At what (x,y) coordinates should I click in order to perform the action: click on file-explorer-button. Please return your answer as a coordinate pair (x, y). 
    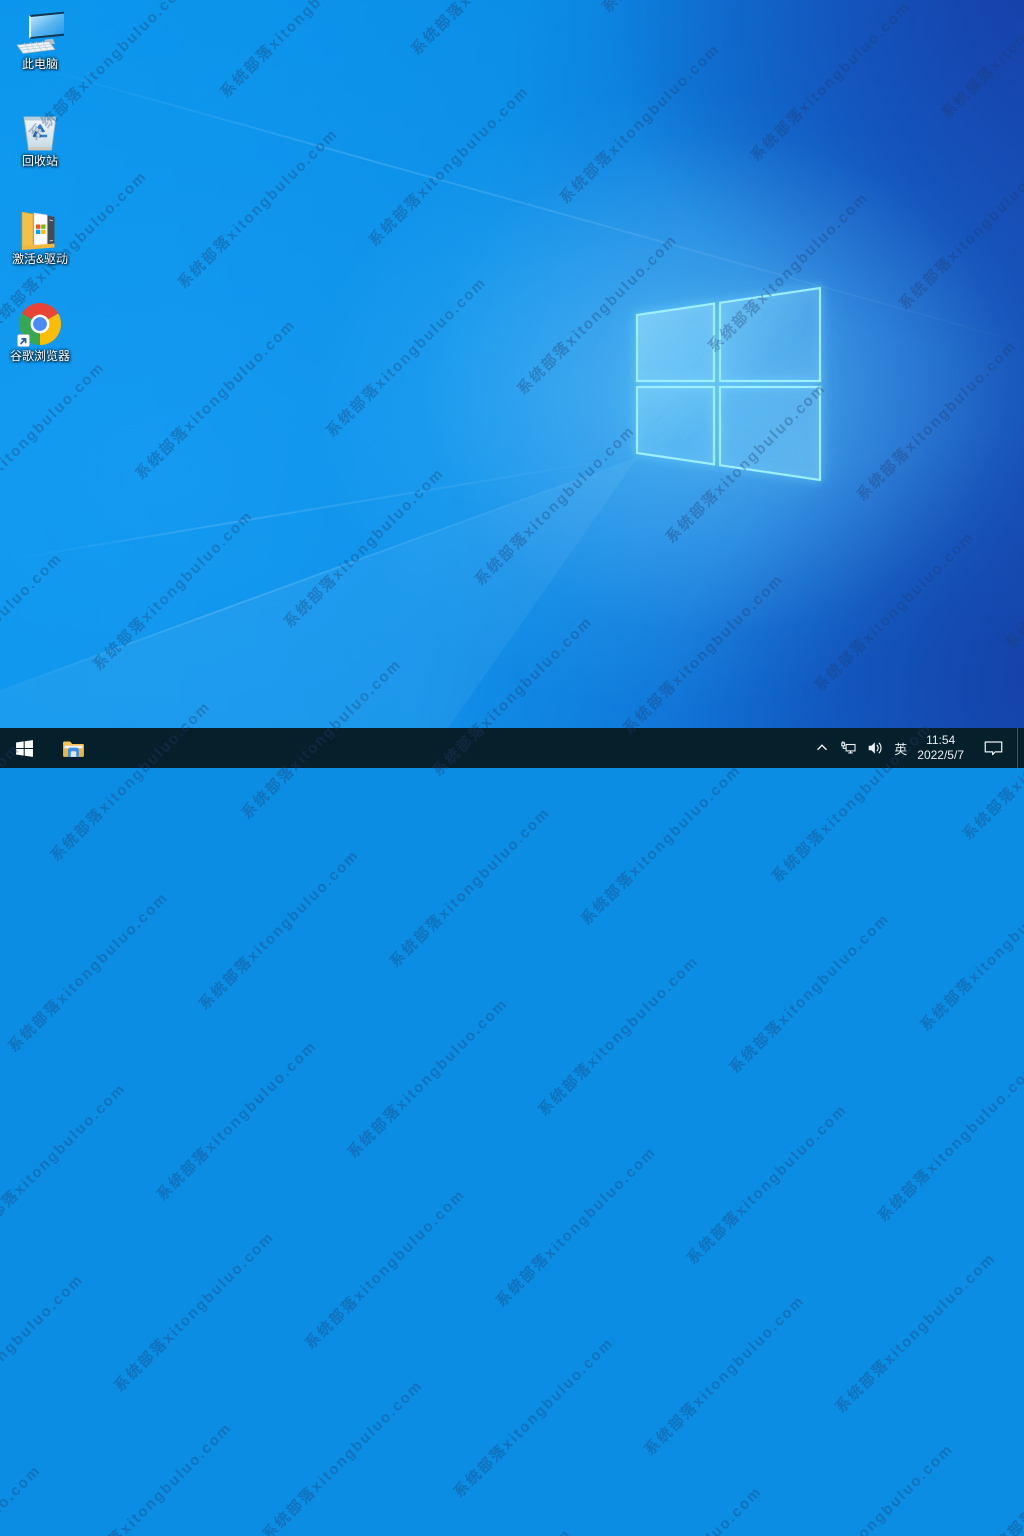
    Looking at the image, I should click on (73, 748).